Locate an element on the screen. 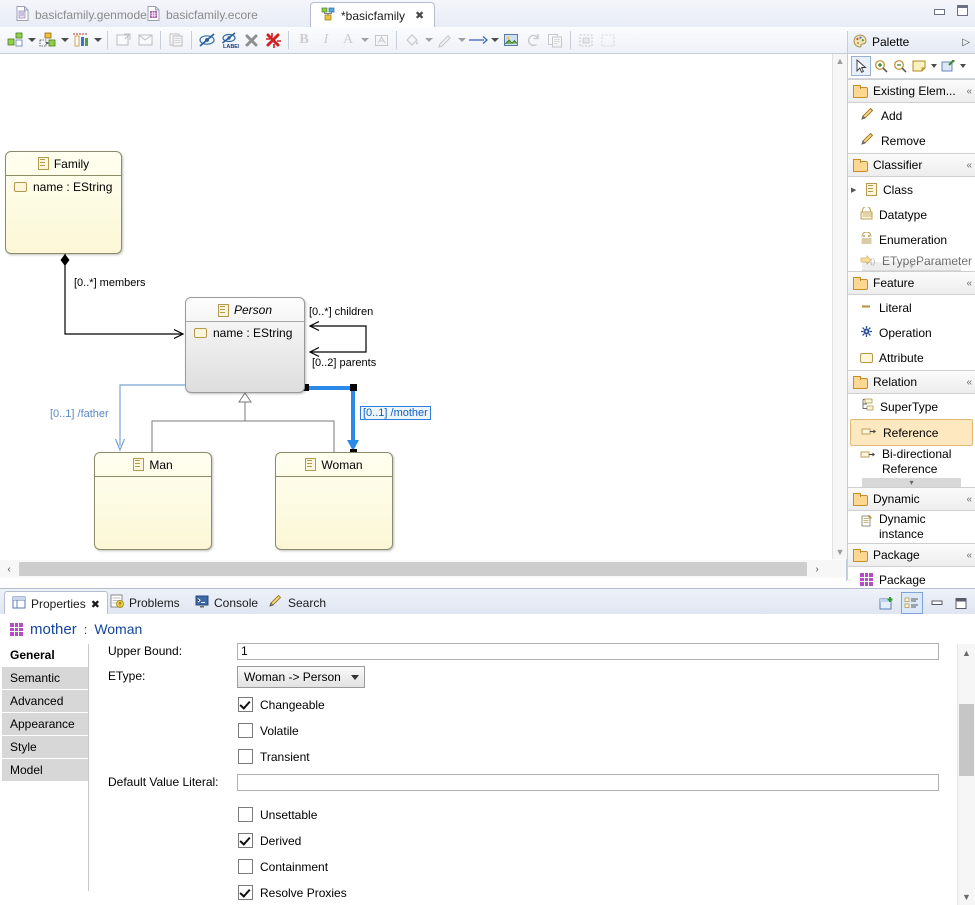 This screenshot has height=905, width=975. font-color-dropdown-caret is located at coordinates (364, 40).